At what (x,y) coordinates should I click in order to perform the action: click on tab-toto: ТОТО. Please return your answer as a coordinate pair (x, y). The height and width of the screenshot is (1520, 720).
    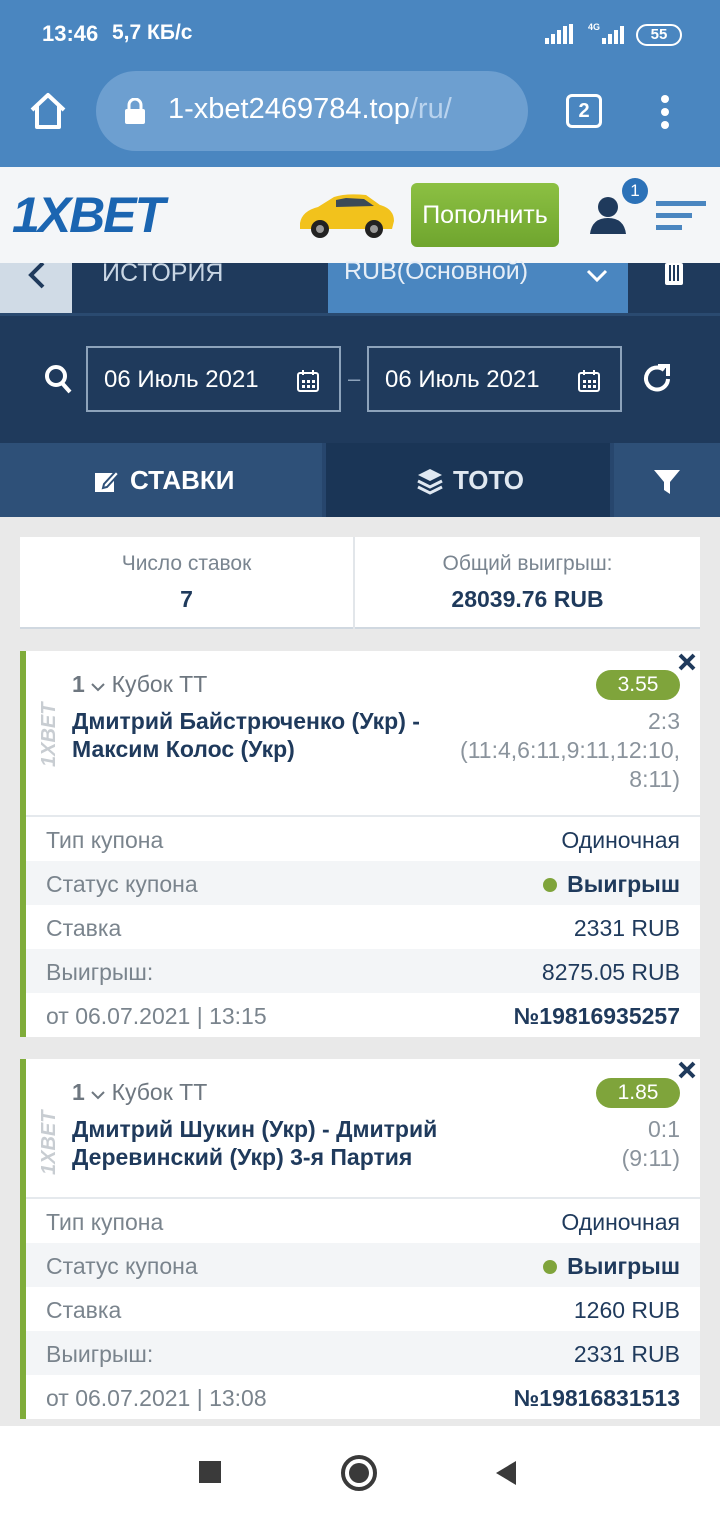
    Looking at the image, I should click on (468, 480).